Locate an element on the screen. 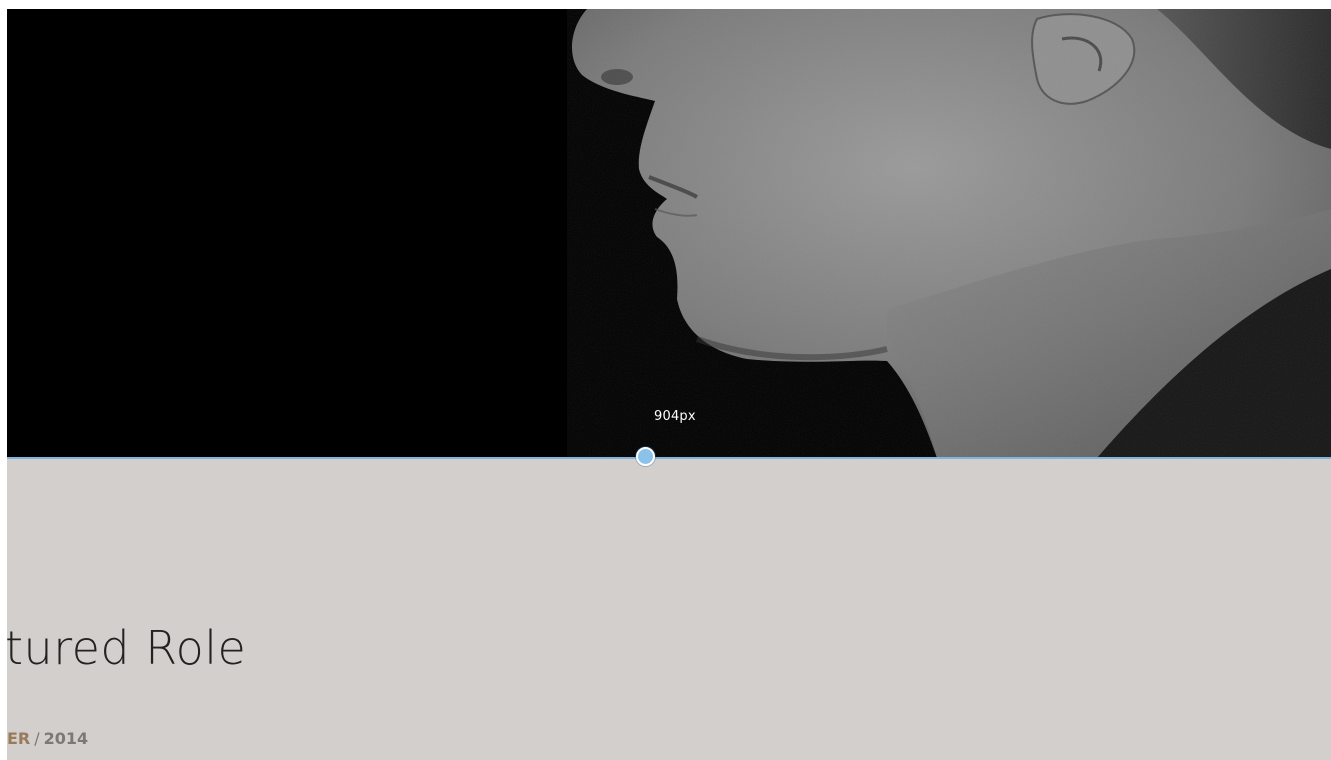 The image size is (1331, 760). height-resize-line is located at coordinates (669, 458).